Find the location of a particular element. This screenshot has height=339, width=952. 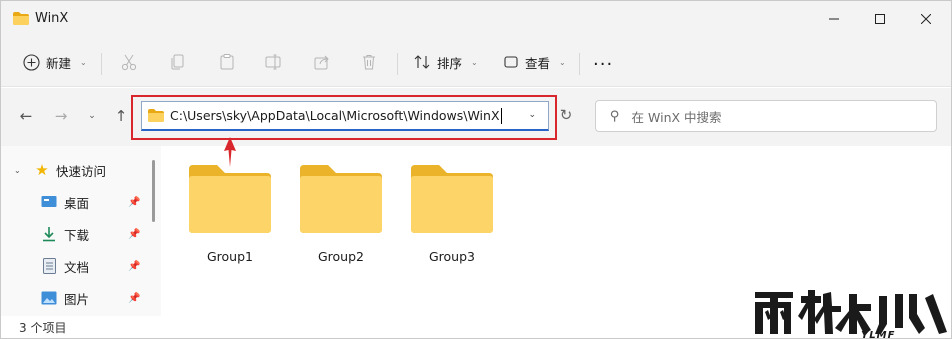

folder-item: Group1 is located at coordinates (230, 213).